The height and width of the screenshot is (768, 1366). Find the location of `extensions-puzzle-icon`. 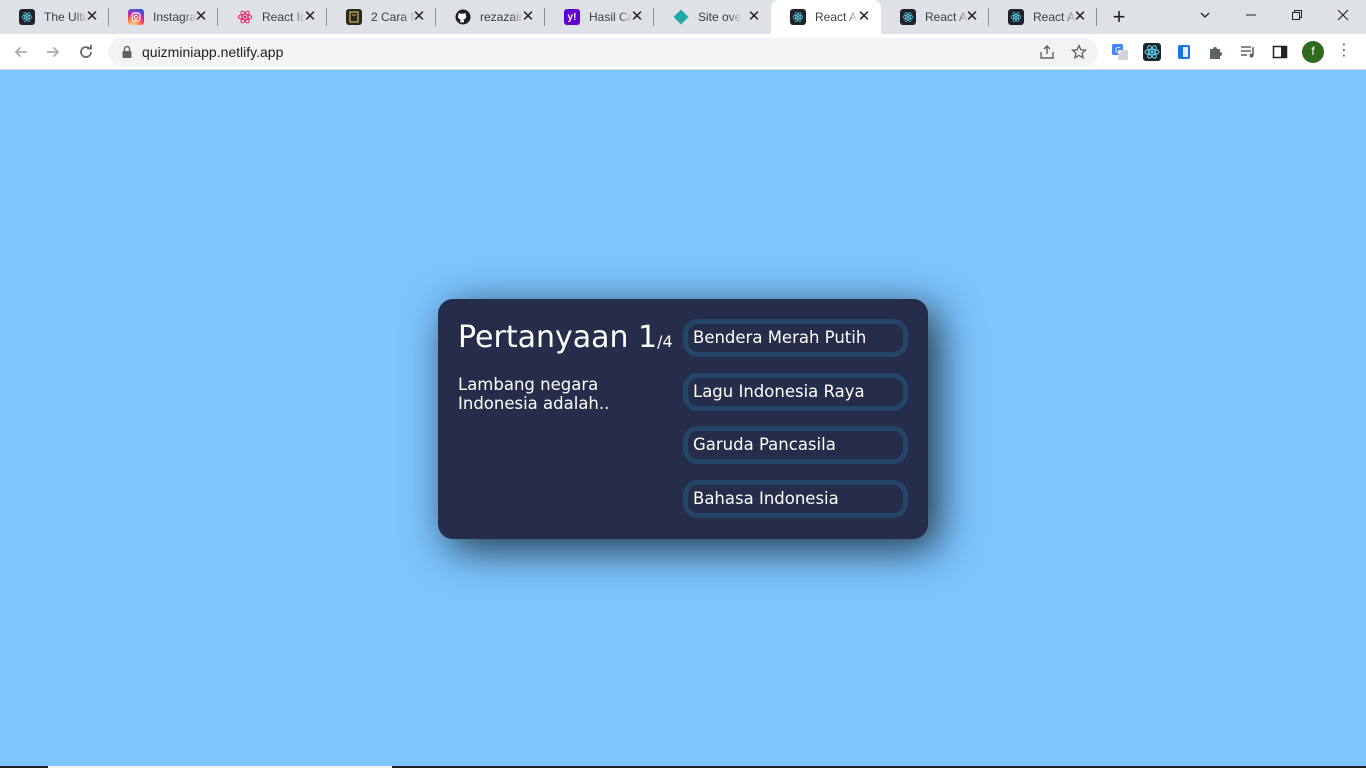

extensions-puzzle-icon is located at coordinates (1216, 52).